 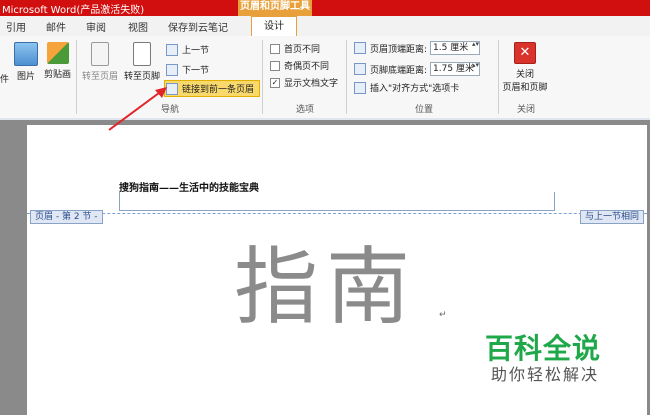 I want to click on footer-bottom-input: 1.75 厘米, so click(x=455, y=69).